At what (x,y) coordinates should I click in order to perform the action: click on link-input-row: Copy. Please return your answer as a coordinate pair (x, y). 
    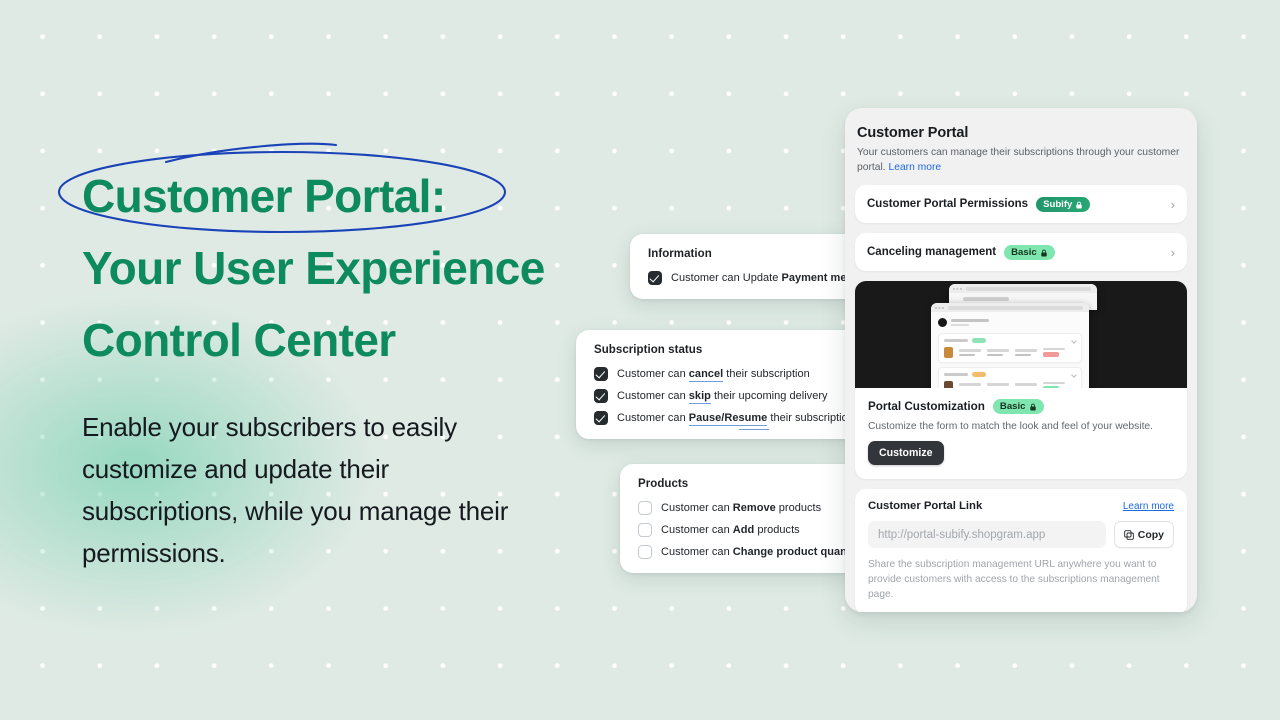
    Looking at the image, I should click on (1021, 534).